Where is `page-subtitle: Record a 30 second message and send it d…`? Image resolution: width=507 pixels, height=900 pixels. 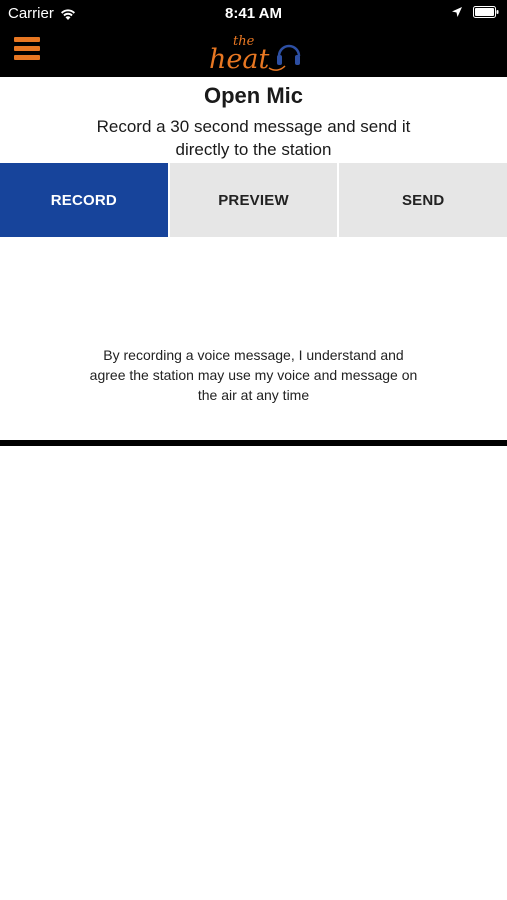
page-subtitle: Record a 30 second message and send it d… is located at coordinates (253, 138).